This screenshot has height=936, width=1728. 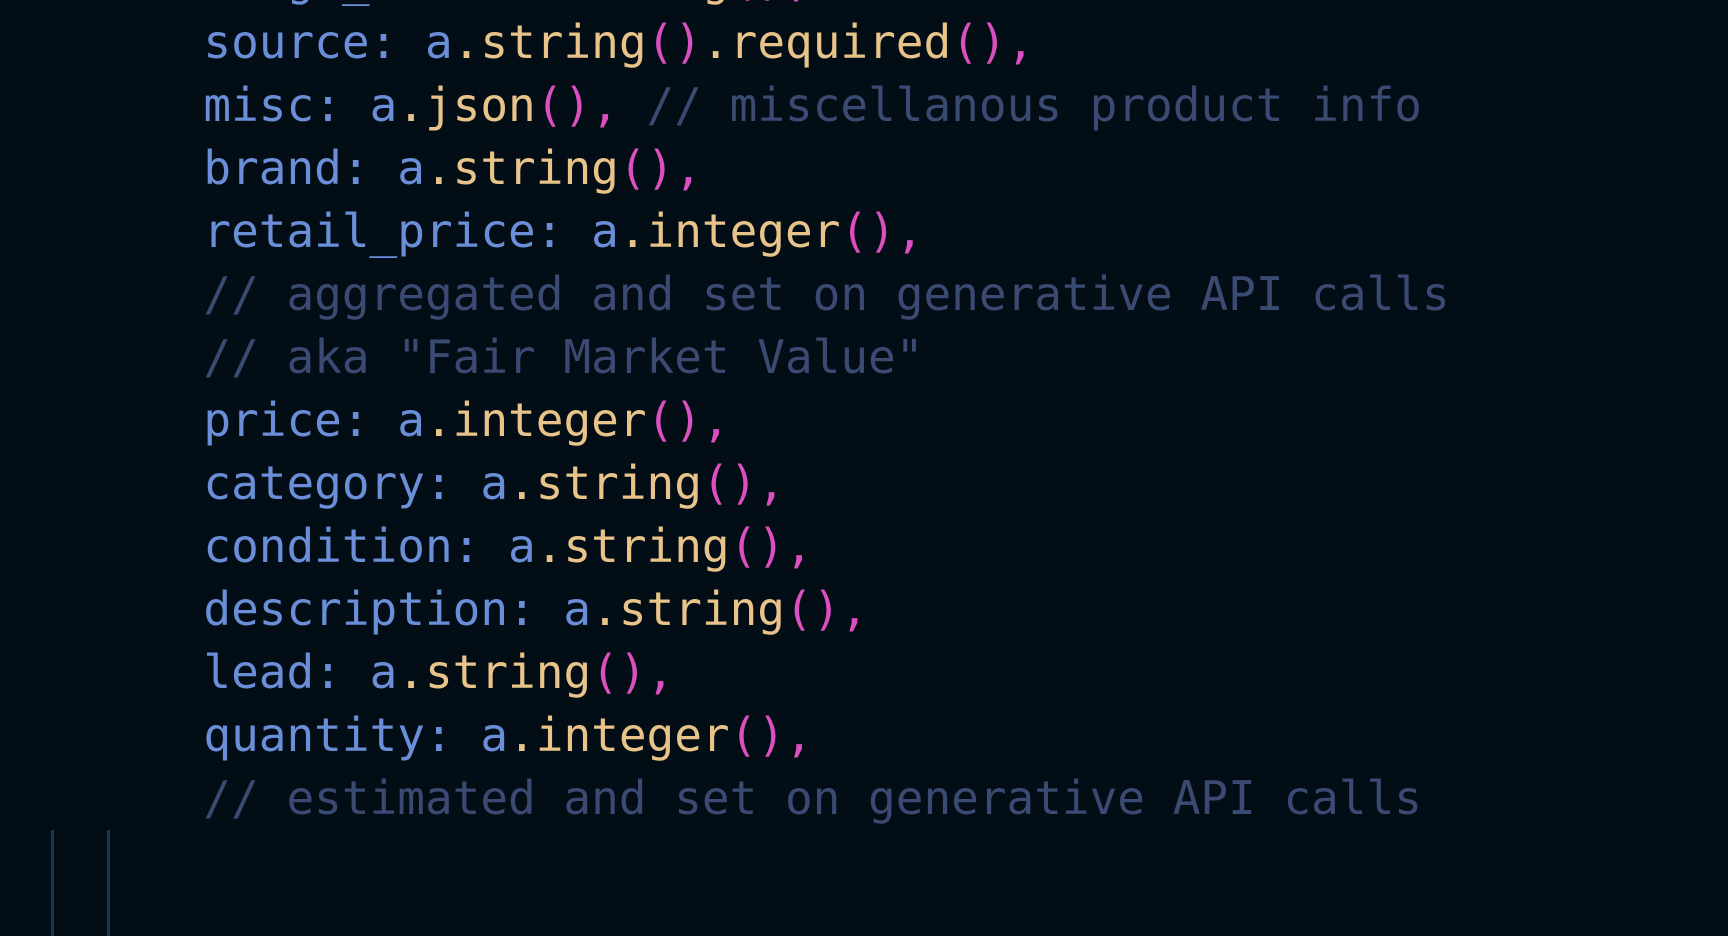 What do you see at coordinates (300, 546) in the screenshot?
I see `token-prop: condition` at bounding box center [300, 546].